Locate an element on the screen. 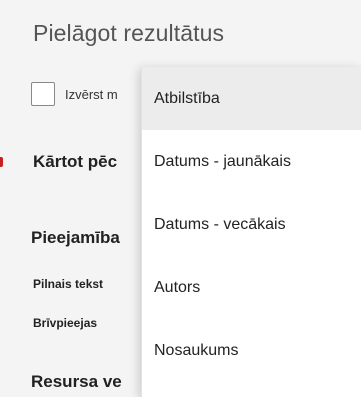 The height and width of the screenshot is (397, 361). sort-option-date-oldest: Datums - vecākais is located at coordinates (251, 224).